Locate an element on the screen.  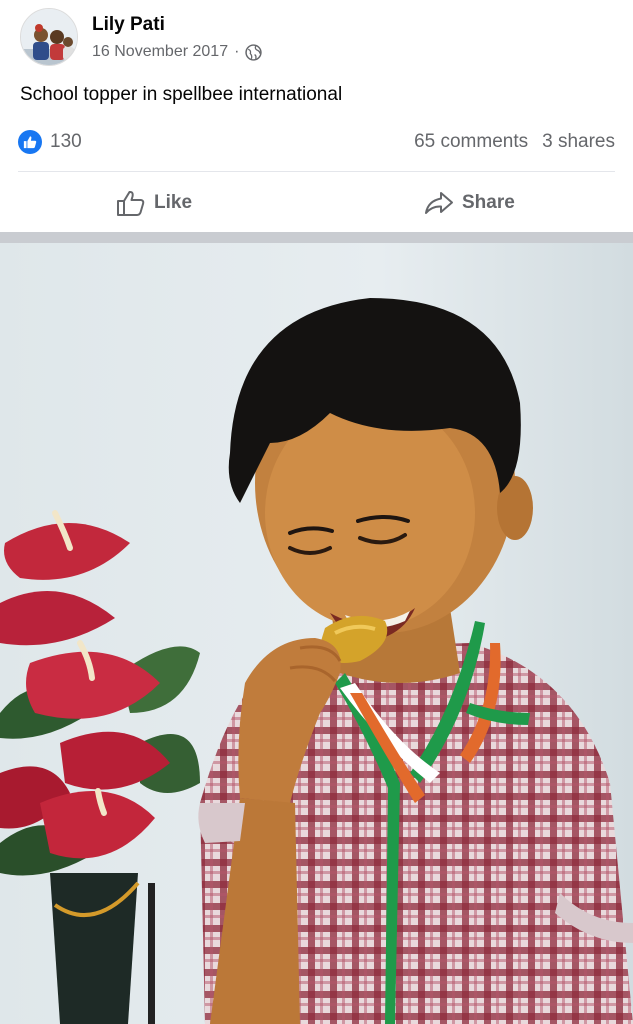
share-icon is located at coordinates (439, 203).